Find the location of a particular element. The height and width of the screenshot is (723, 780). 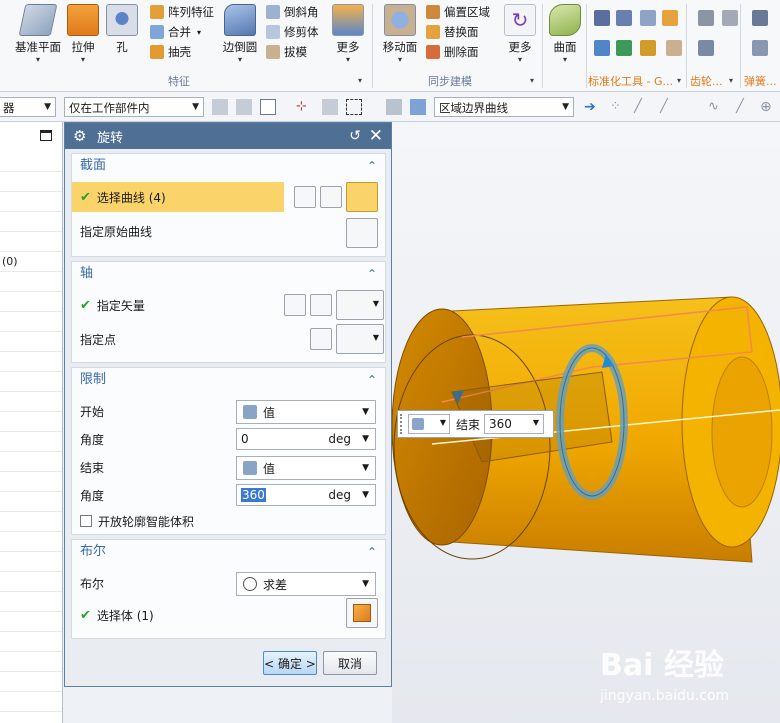

more-sync-button: ↻ 更多 ▾ is located at coordinates (520, 34).